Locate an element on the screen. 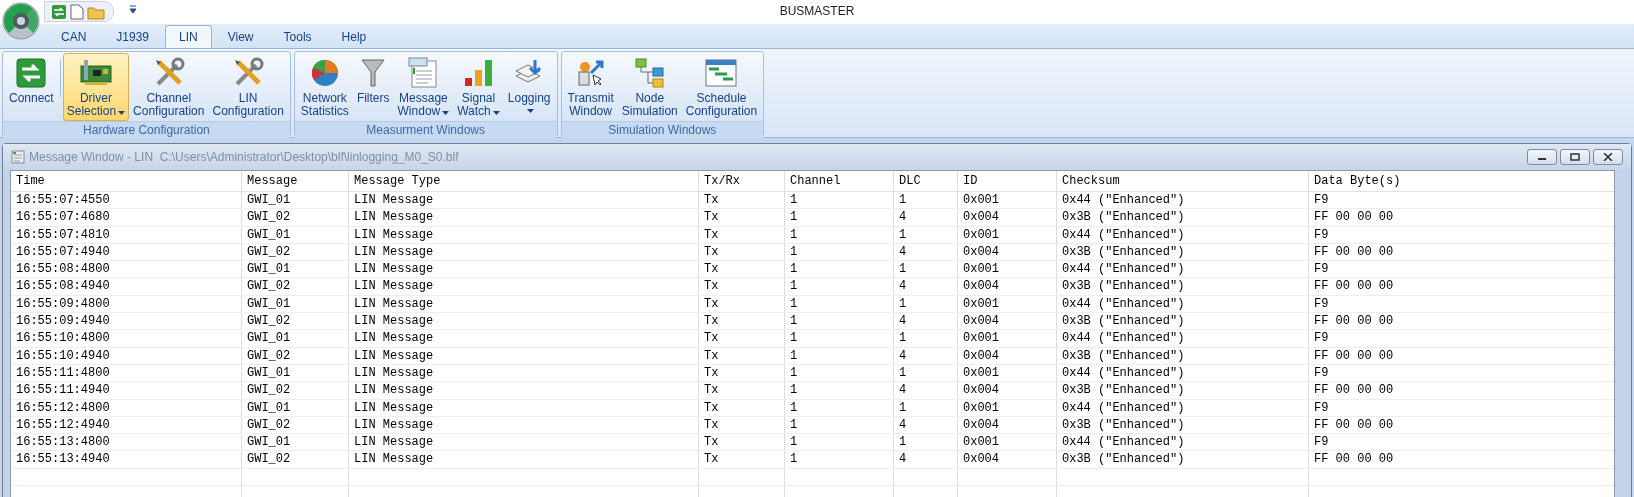 The width and height of the screenshot is (1634, 497). table-cell: 16:55:10:4800 is located at coordinates (126, 338).